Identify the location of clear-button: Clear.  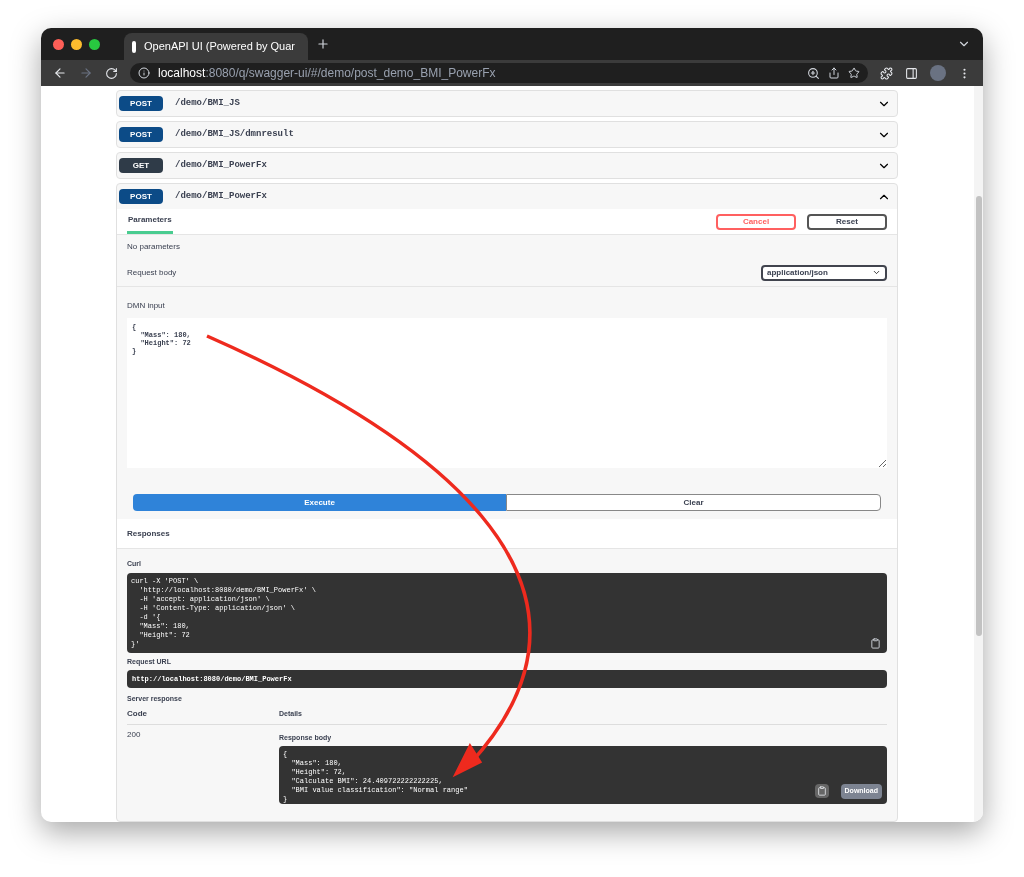
(693, 502).